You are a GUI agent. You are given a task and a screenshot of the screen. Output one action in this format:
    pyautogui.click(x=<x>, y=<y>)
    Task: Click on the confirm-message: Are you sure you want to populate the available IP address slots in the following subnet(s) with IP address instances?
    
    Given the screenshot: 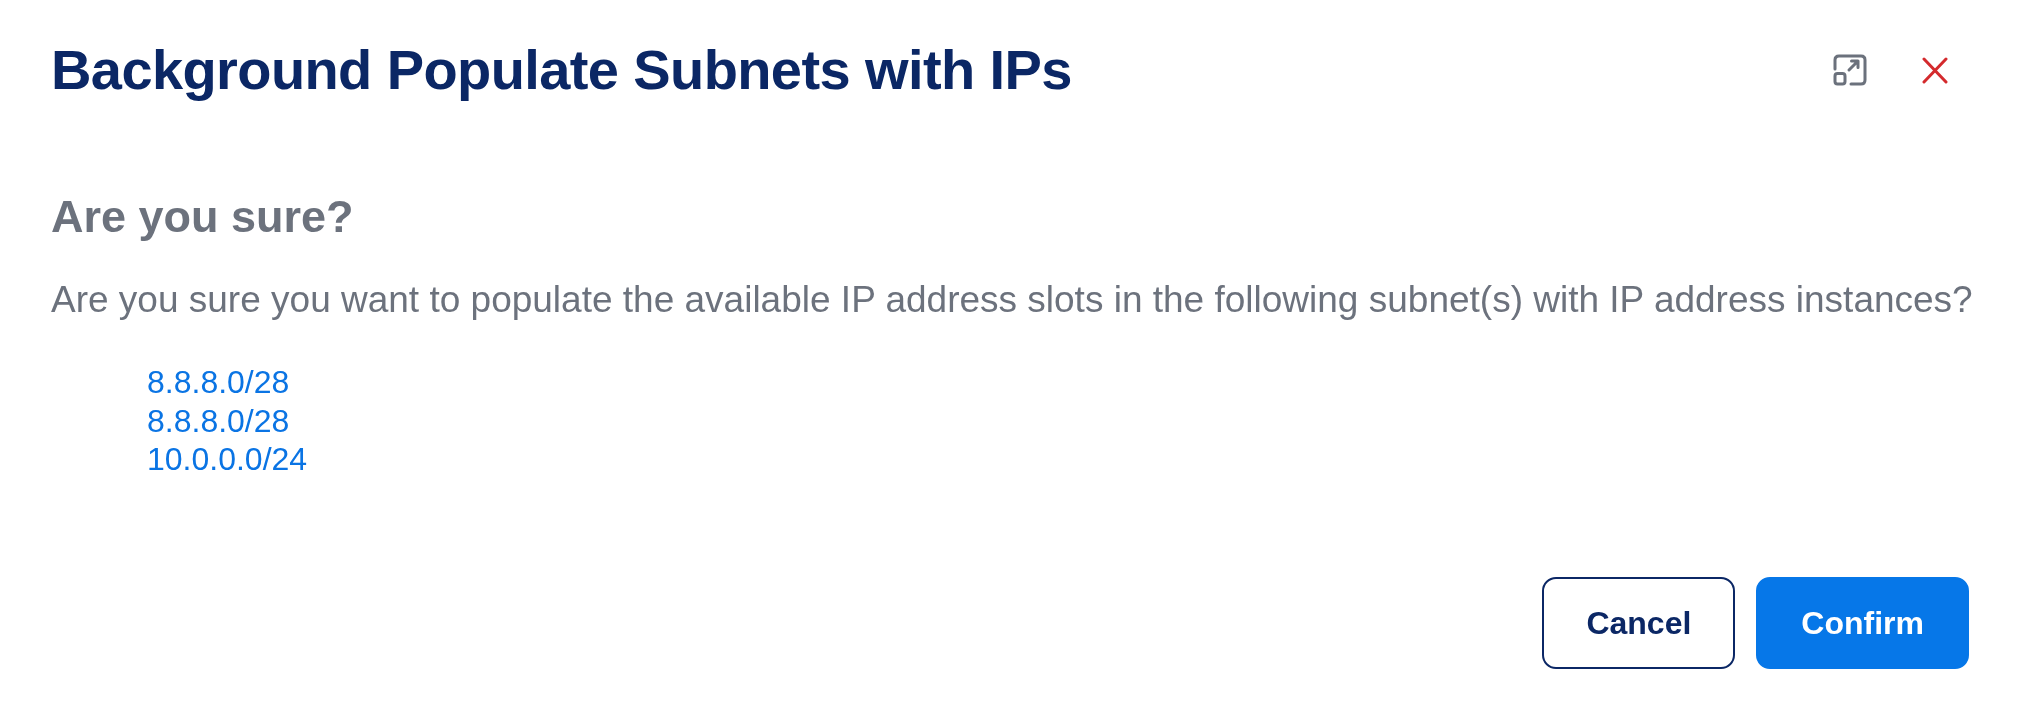 What is the action you would take?
    pyautogui.click(x=1012, y=300)
    